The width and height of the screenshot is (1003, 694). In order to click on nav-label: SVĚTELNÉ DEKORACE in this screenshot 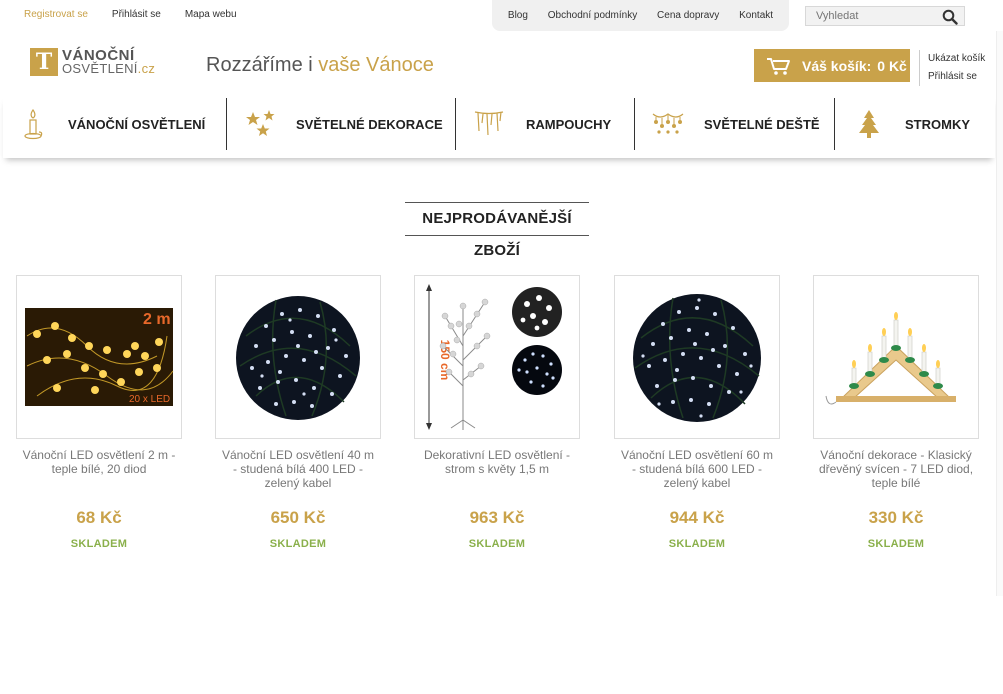, I will do `click(369, 124)`.